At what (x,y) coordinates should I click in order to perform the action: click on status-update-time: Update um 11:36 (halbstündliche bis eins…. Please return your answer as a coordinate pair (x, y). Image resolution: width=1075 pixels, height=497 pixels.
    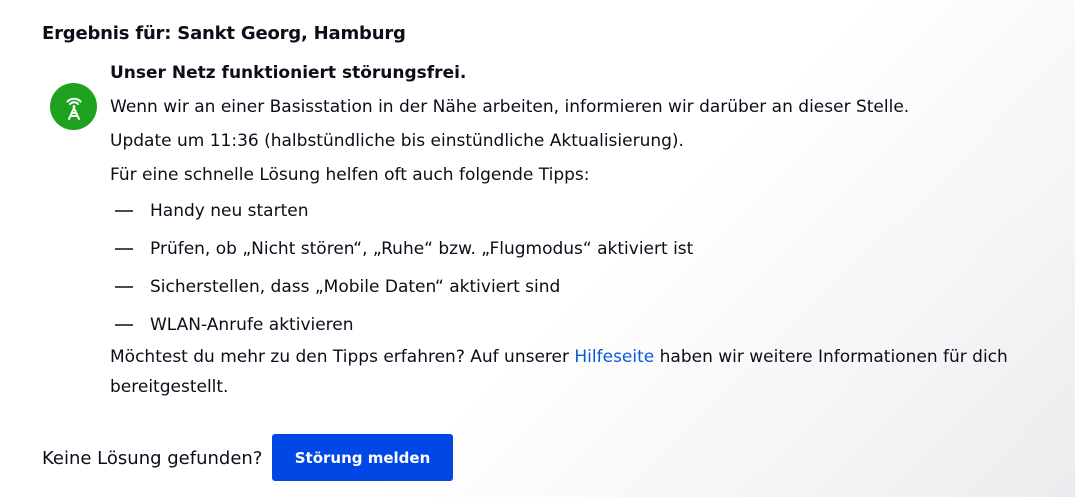
    Looking at the image, I should click on (397, 141).